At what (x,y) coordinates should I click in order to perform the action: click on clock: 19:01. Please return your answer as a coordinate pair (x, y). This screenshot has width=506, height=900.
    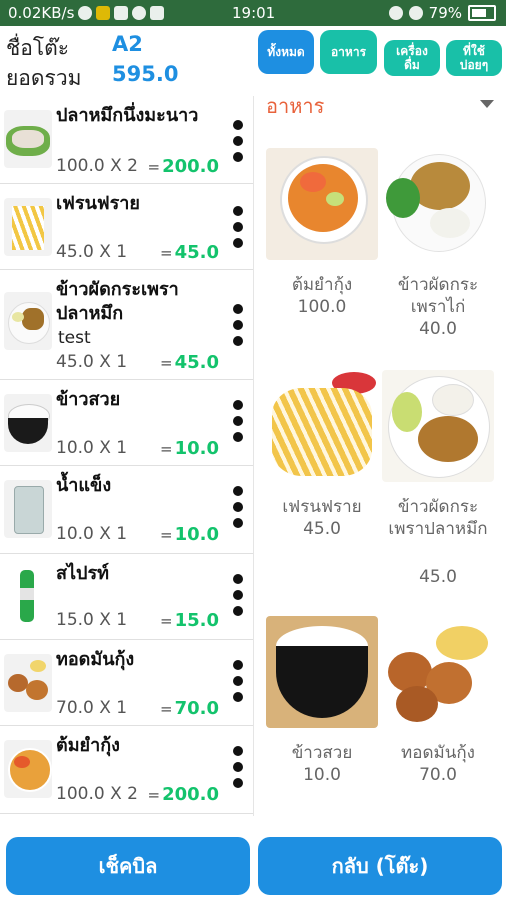
    Looking at the image, I should click on (254, 13).